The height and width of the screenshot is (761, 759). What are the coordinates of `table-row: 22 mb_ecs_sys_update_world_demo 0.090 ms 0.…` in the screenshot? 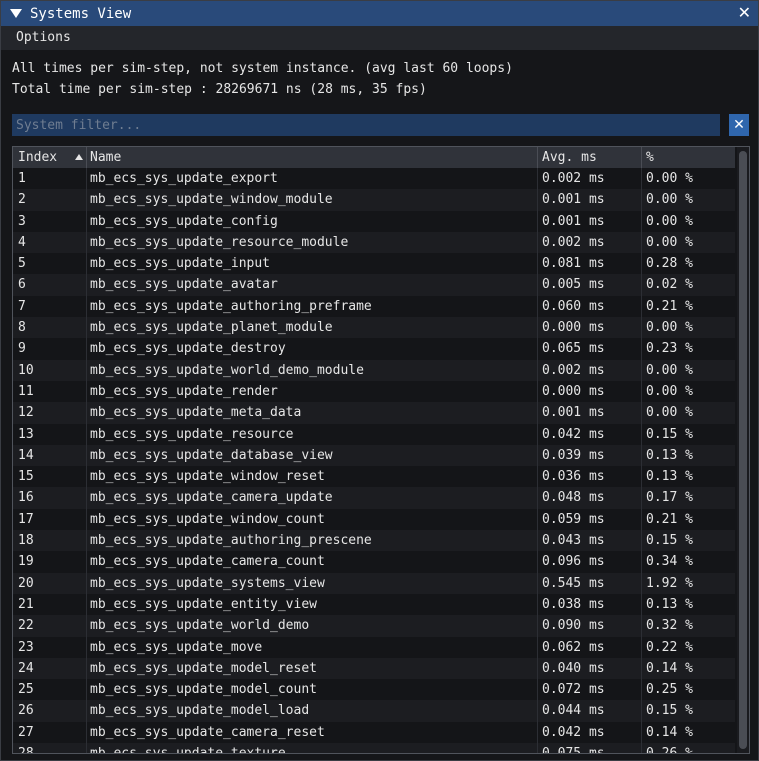 It's located at (374, 626).